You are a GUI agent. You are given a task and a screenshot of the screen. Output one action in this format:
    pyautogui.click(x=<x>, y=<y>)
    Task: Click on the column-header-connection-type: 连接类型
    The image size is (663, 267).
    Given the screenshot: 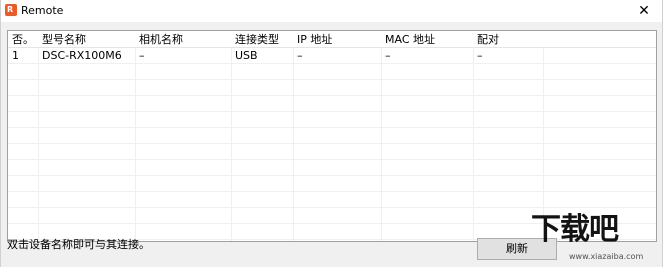 What is the action you would take?
    pyautogui.click(x=262, y=39)
    